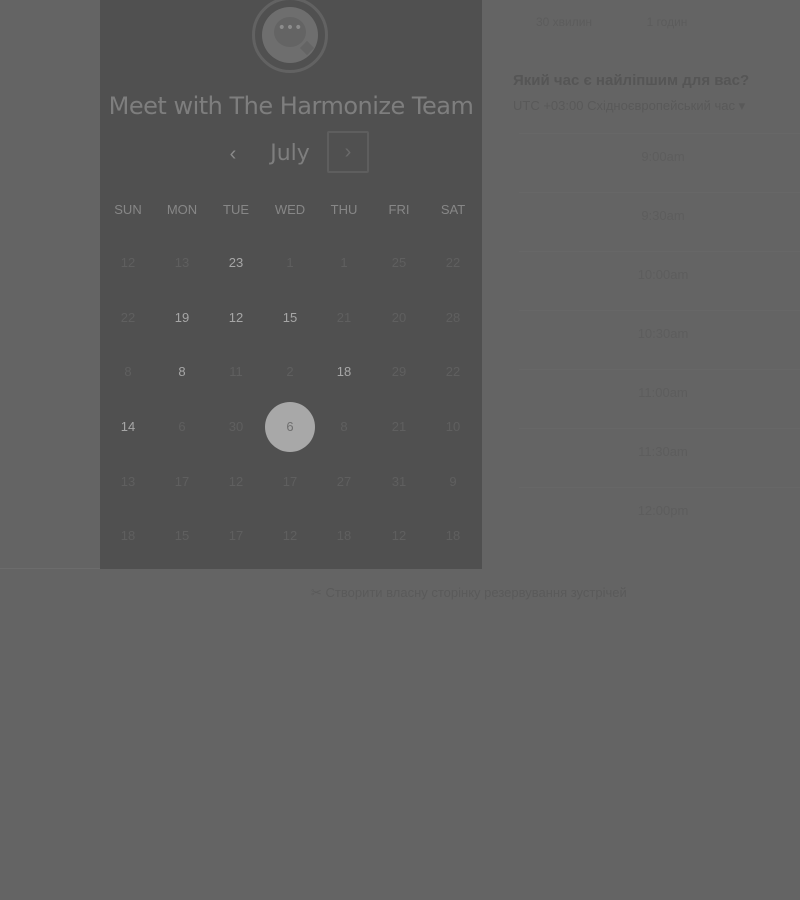 This screenshot has height=900, width=800. Describe the element at coordinates (290, 209) in the screenshot. I see `weekday-label: WED` at that location.